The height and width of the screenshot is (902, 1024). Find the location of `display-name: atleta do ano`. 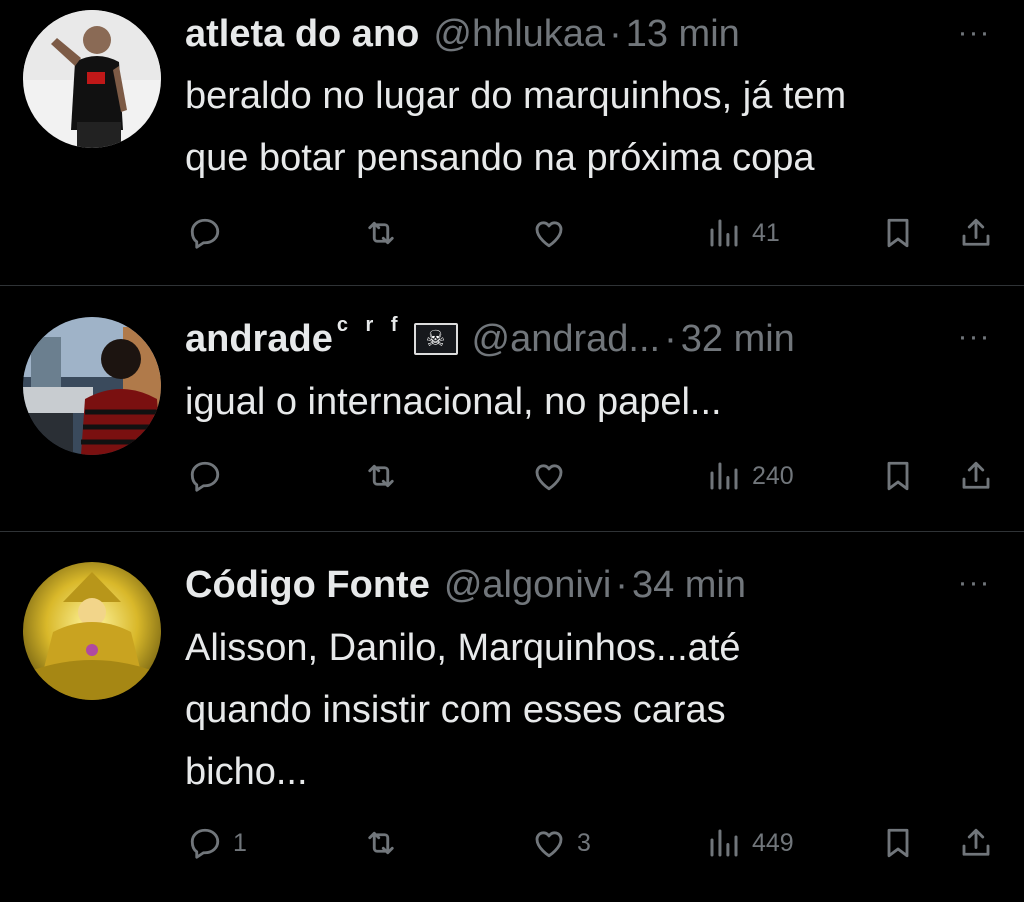

display-name: atleta do ano is located at coordinates (302, 34).